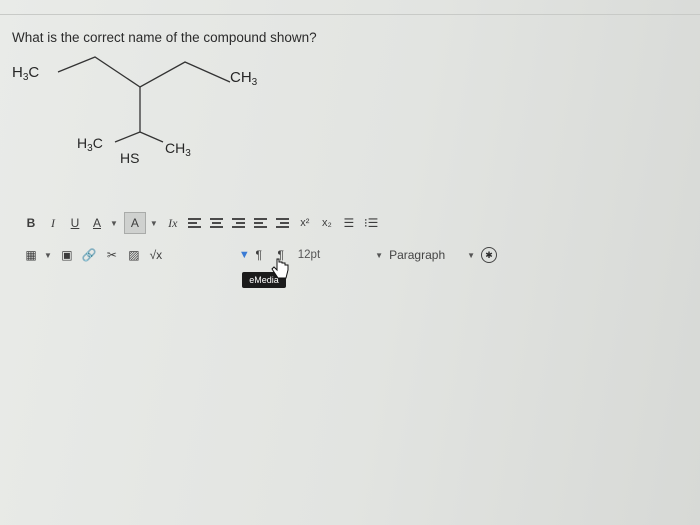 The image size is (700, 525). Describe the element at coordinates (144, 72) in the screenshot. I see `molecule-skeleton` at that location.